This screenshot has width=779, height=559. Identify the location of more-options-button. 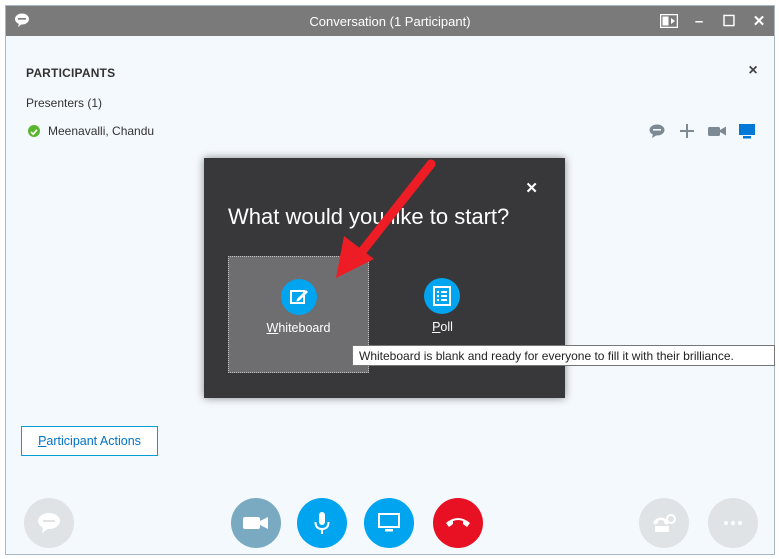
(733, 523).